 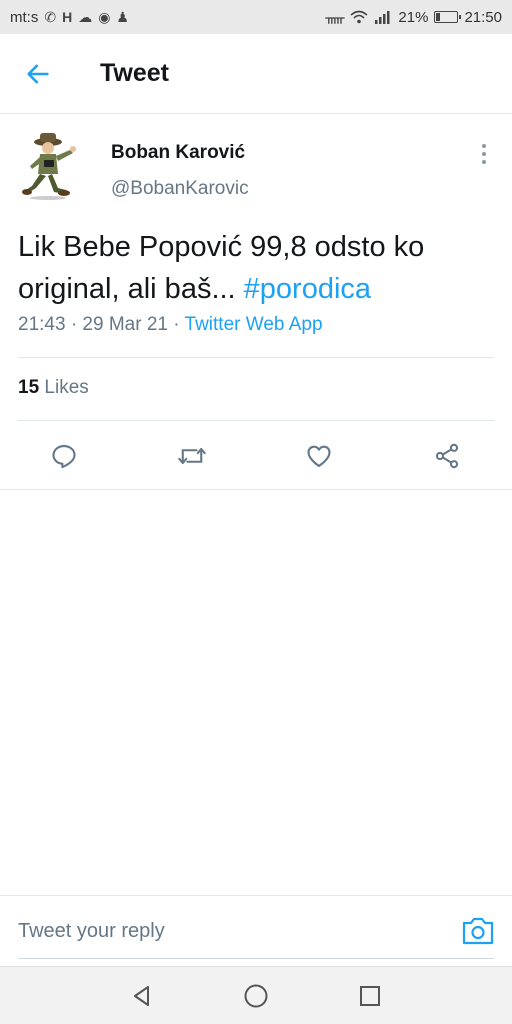 What do you see at coordinates (104, 16) in the screenshot?
I see `chrome-icon: ◉` at bounding box center [104, 16].